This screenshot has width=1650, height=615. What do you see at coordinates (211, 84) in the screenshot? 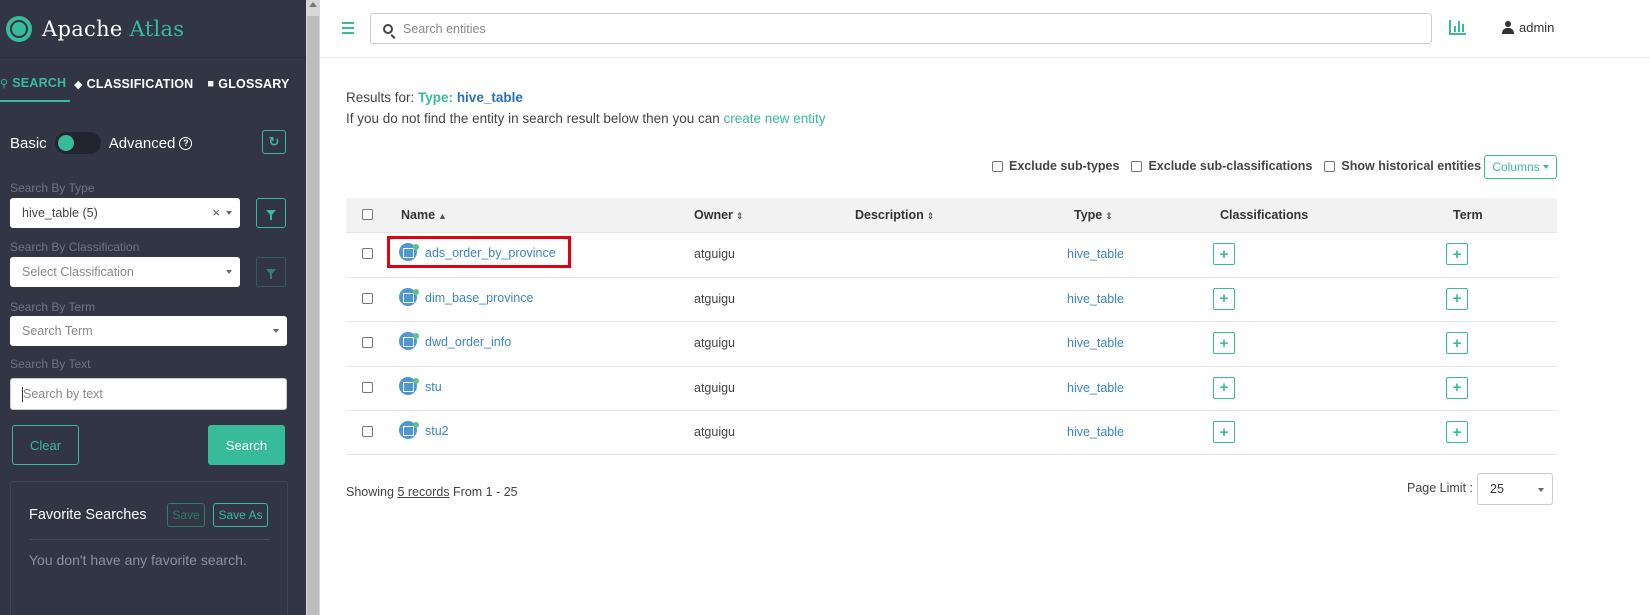
I see `folder-open-icon: ■` at bounding box center [211, 84].